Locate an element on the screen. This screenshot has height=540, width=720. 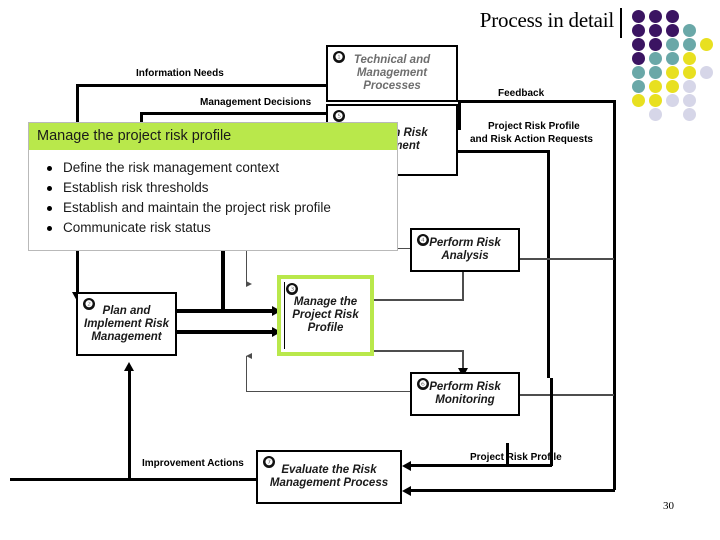
label-risk-action-requests-line1: Project Risk Profile is located at coordinates (534, 126).